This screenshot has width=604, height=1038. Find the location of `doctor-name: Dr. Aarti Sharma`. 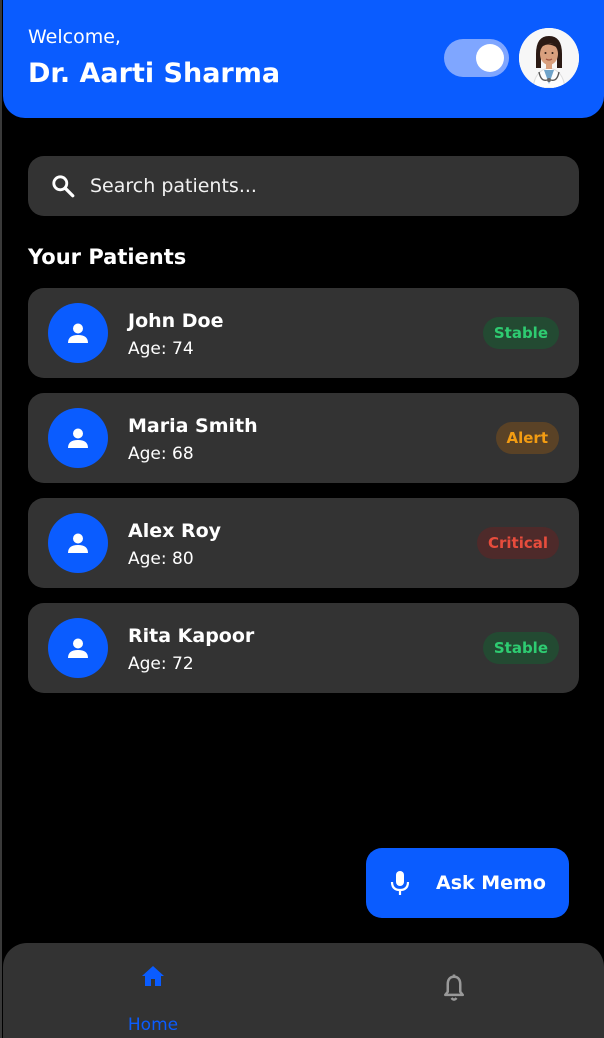

doctor-name: Dr. Aarti Sharma is located at coordinates (154, 73).